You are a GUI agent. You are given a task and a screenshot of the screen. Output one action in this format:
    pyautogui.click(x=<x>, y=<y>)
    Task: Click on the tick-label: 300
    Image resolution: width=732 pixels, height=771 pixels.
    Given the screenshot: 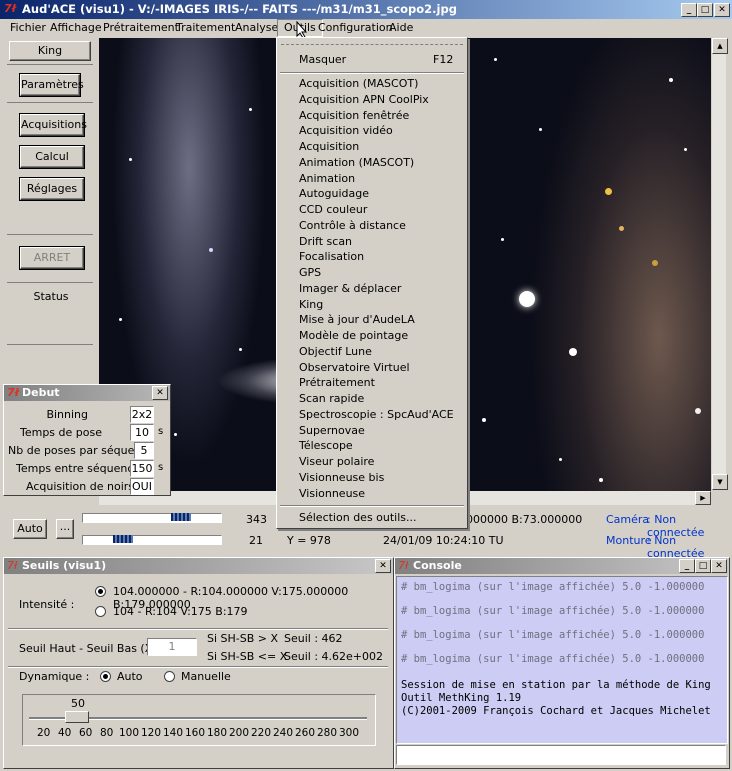 What is the action you would take?
    pyautogui.click(x=349, y=733)
    